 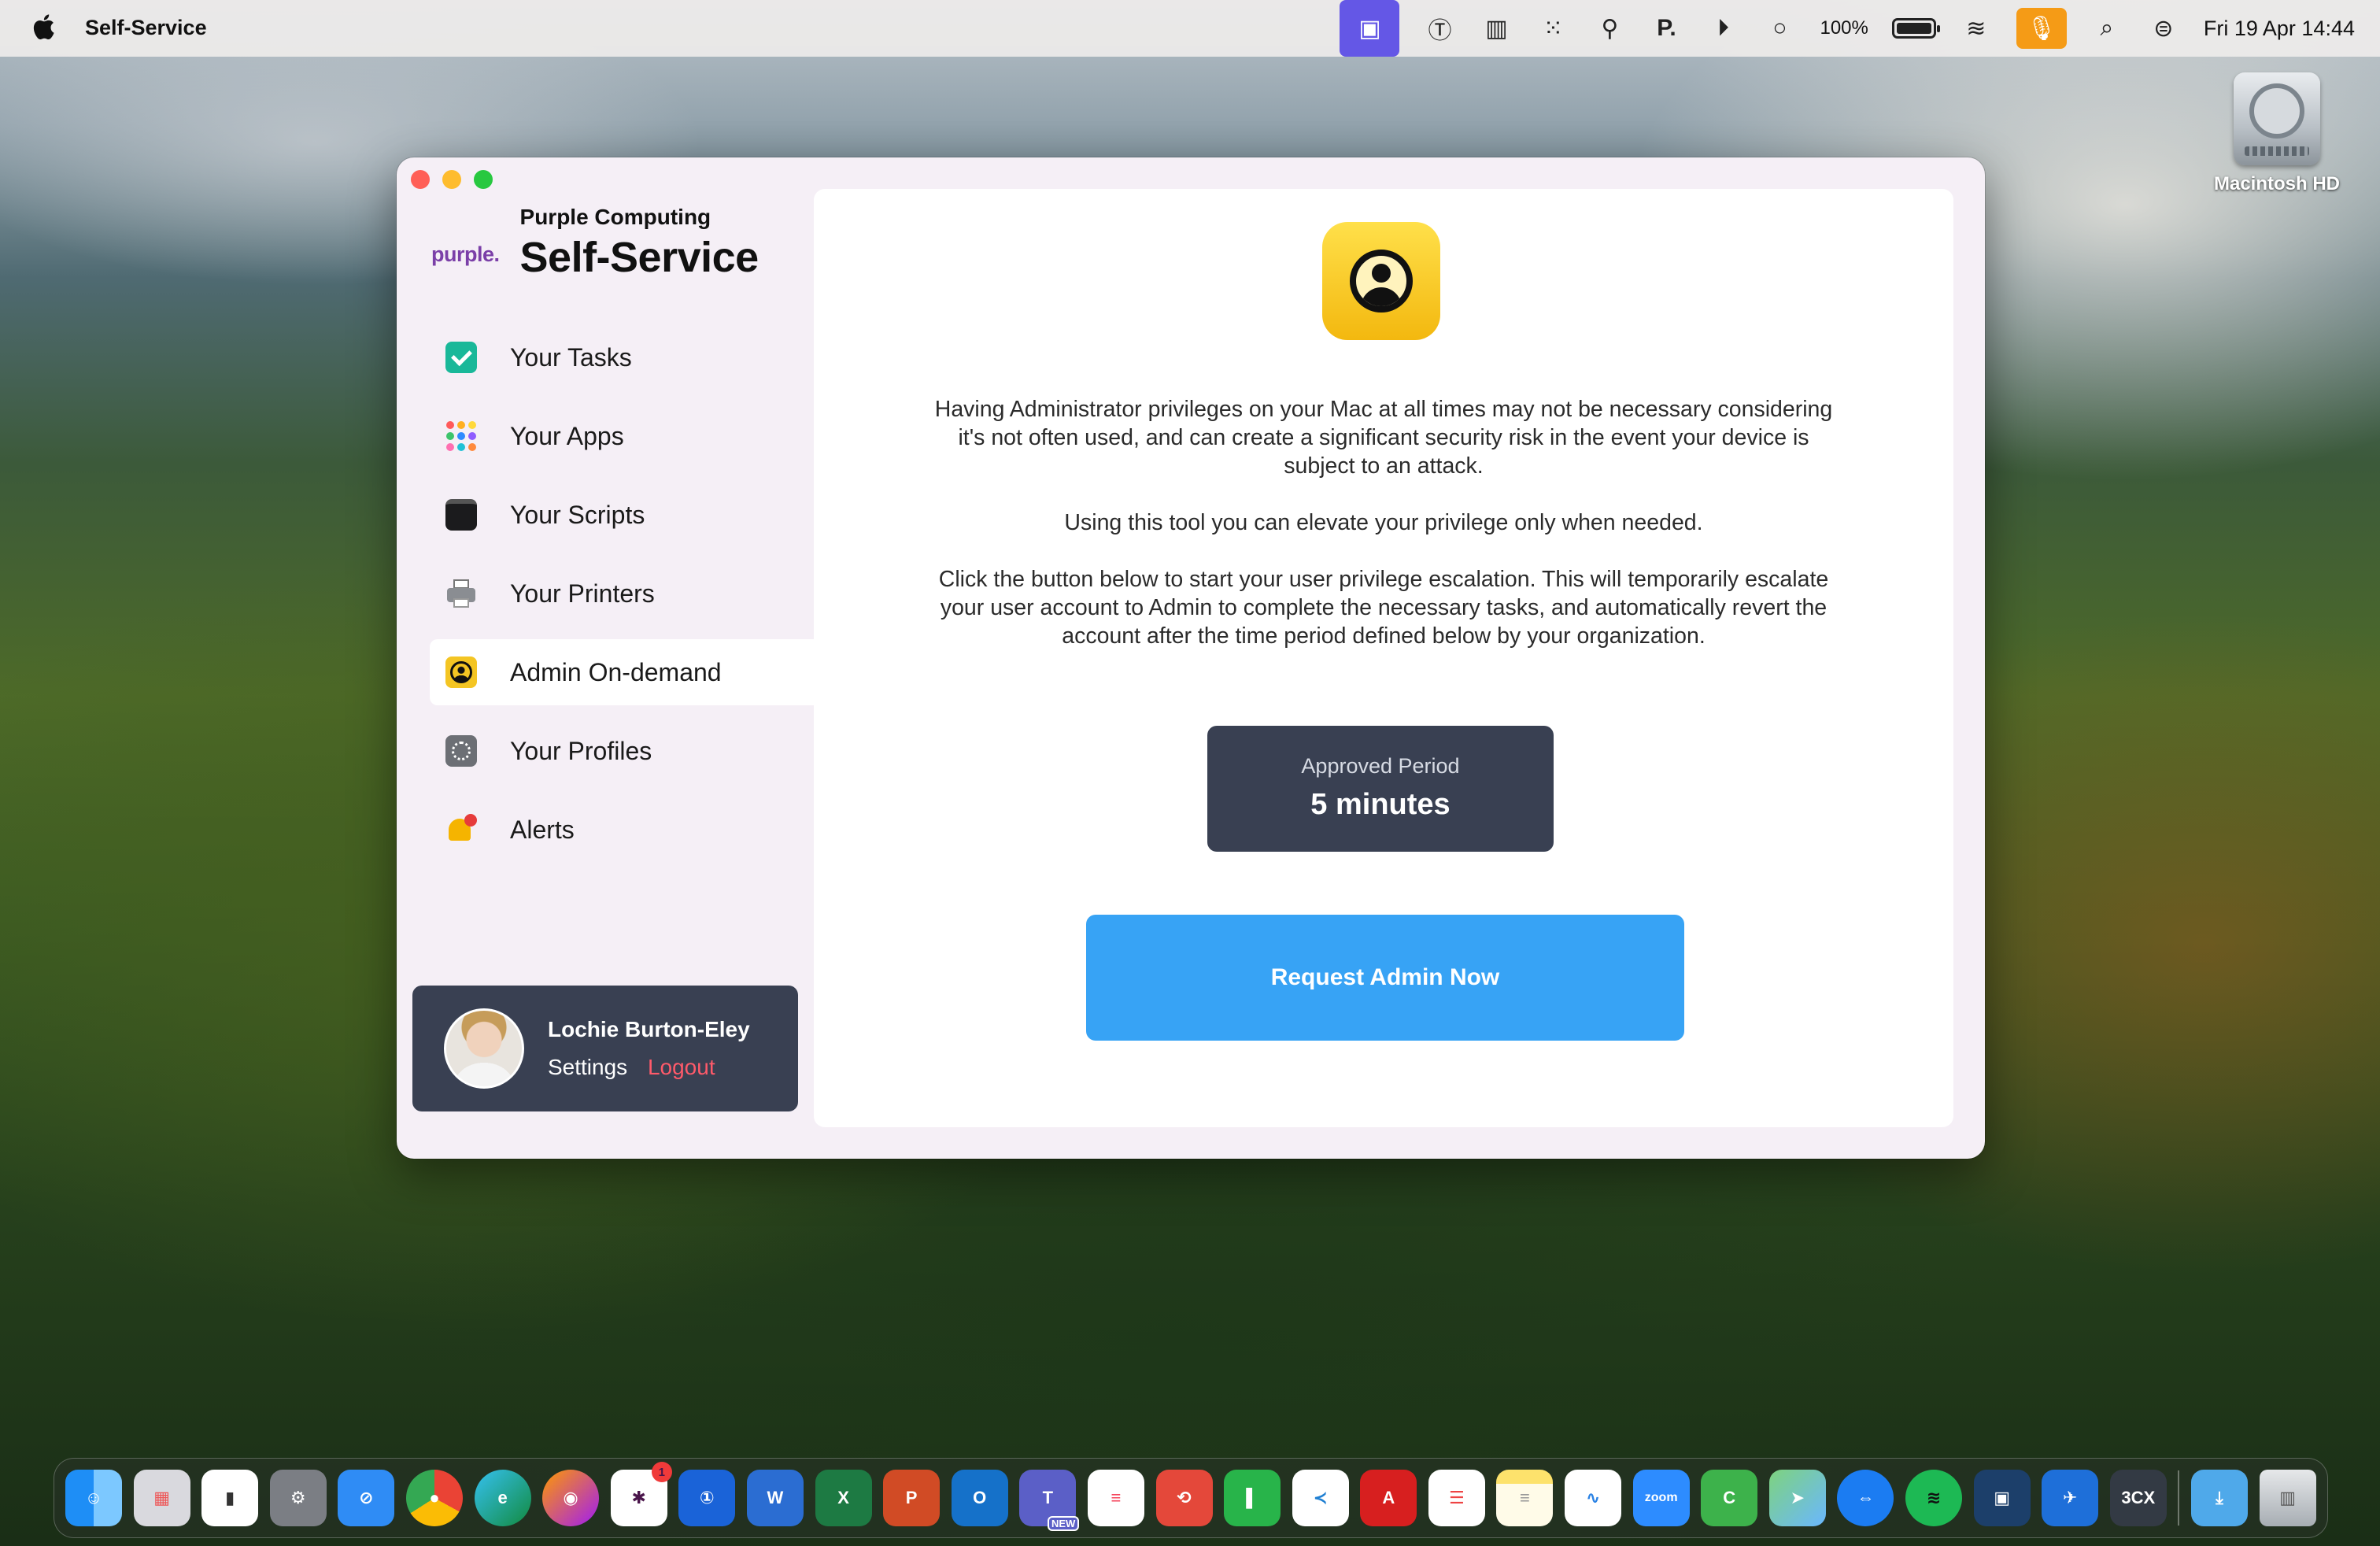 What do you see at coordinates (1370, 28) in the screenshot?
I see `screen-share-icon: ▣` at bounding box center [1370, 28].